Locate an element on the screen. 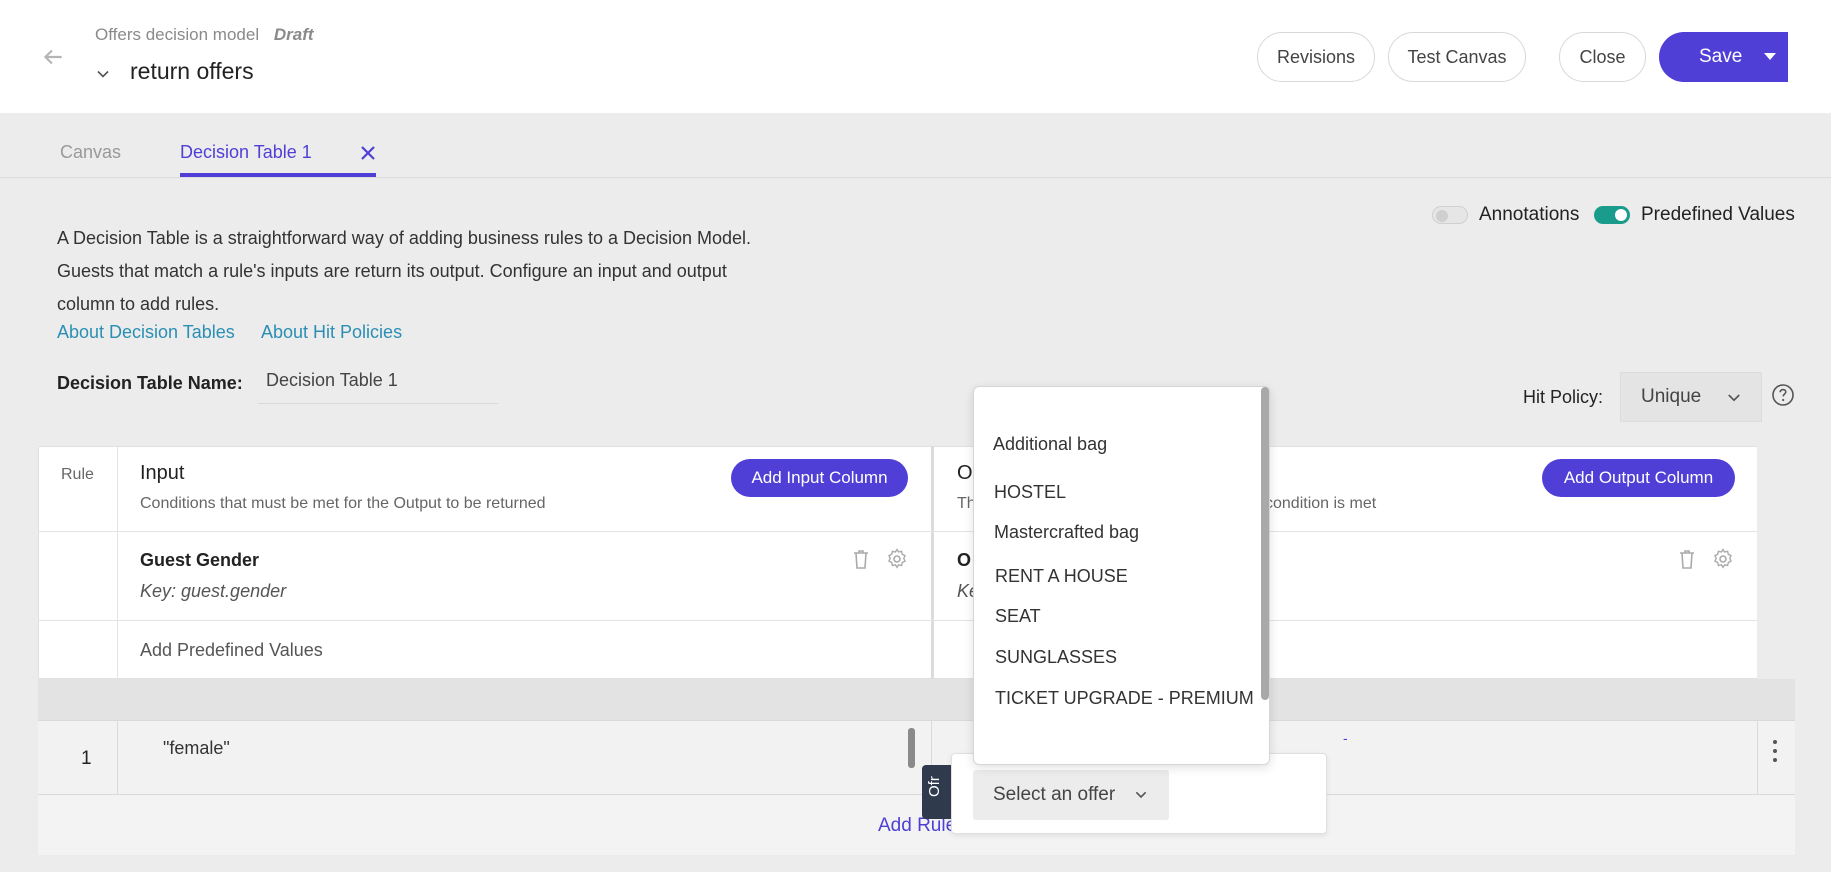 This screenshot has width=1831, height=872. about-decision-tables-link: About Decision Tables is located at coordinates (146, 332).